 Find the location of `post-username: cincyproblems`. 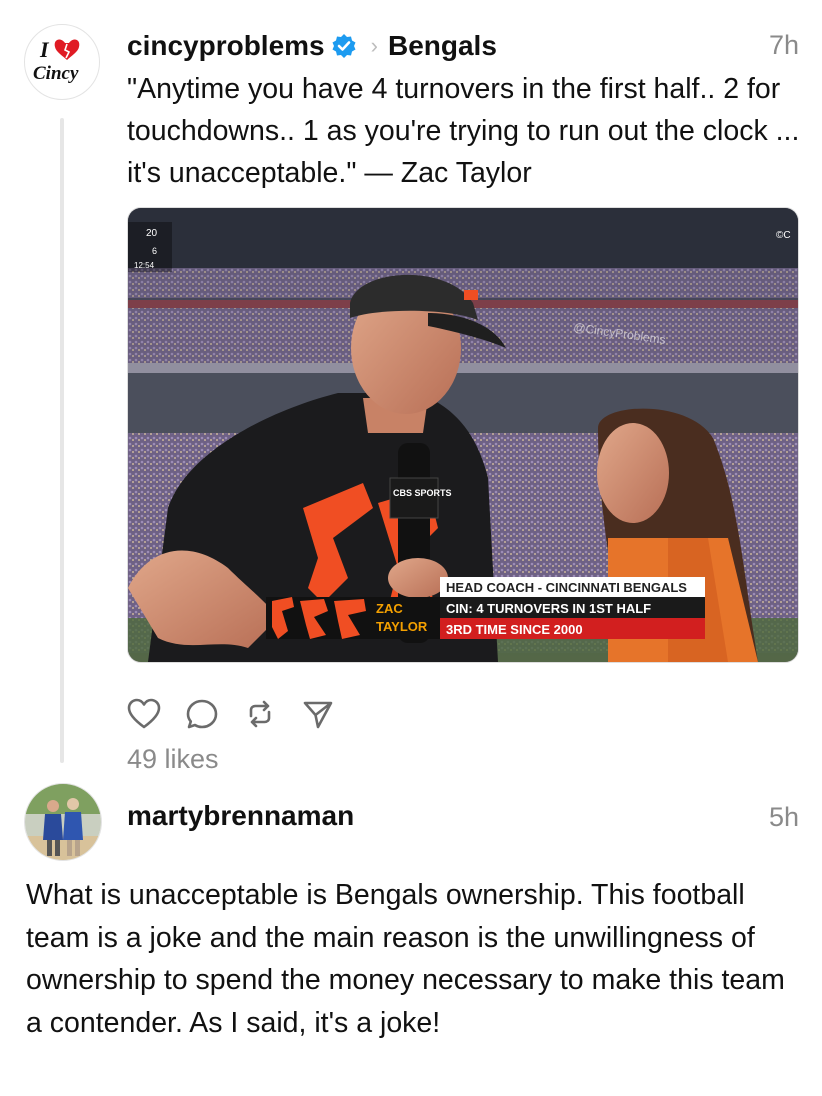

post-username: cincyproblems is located at coordinates (226, 46).